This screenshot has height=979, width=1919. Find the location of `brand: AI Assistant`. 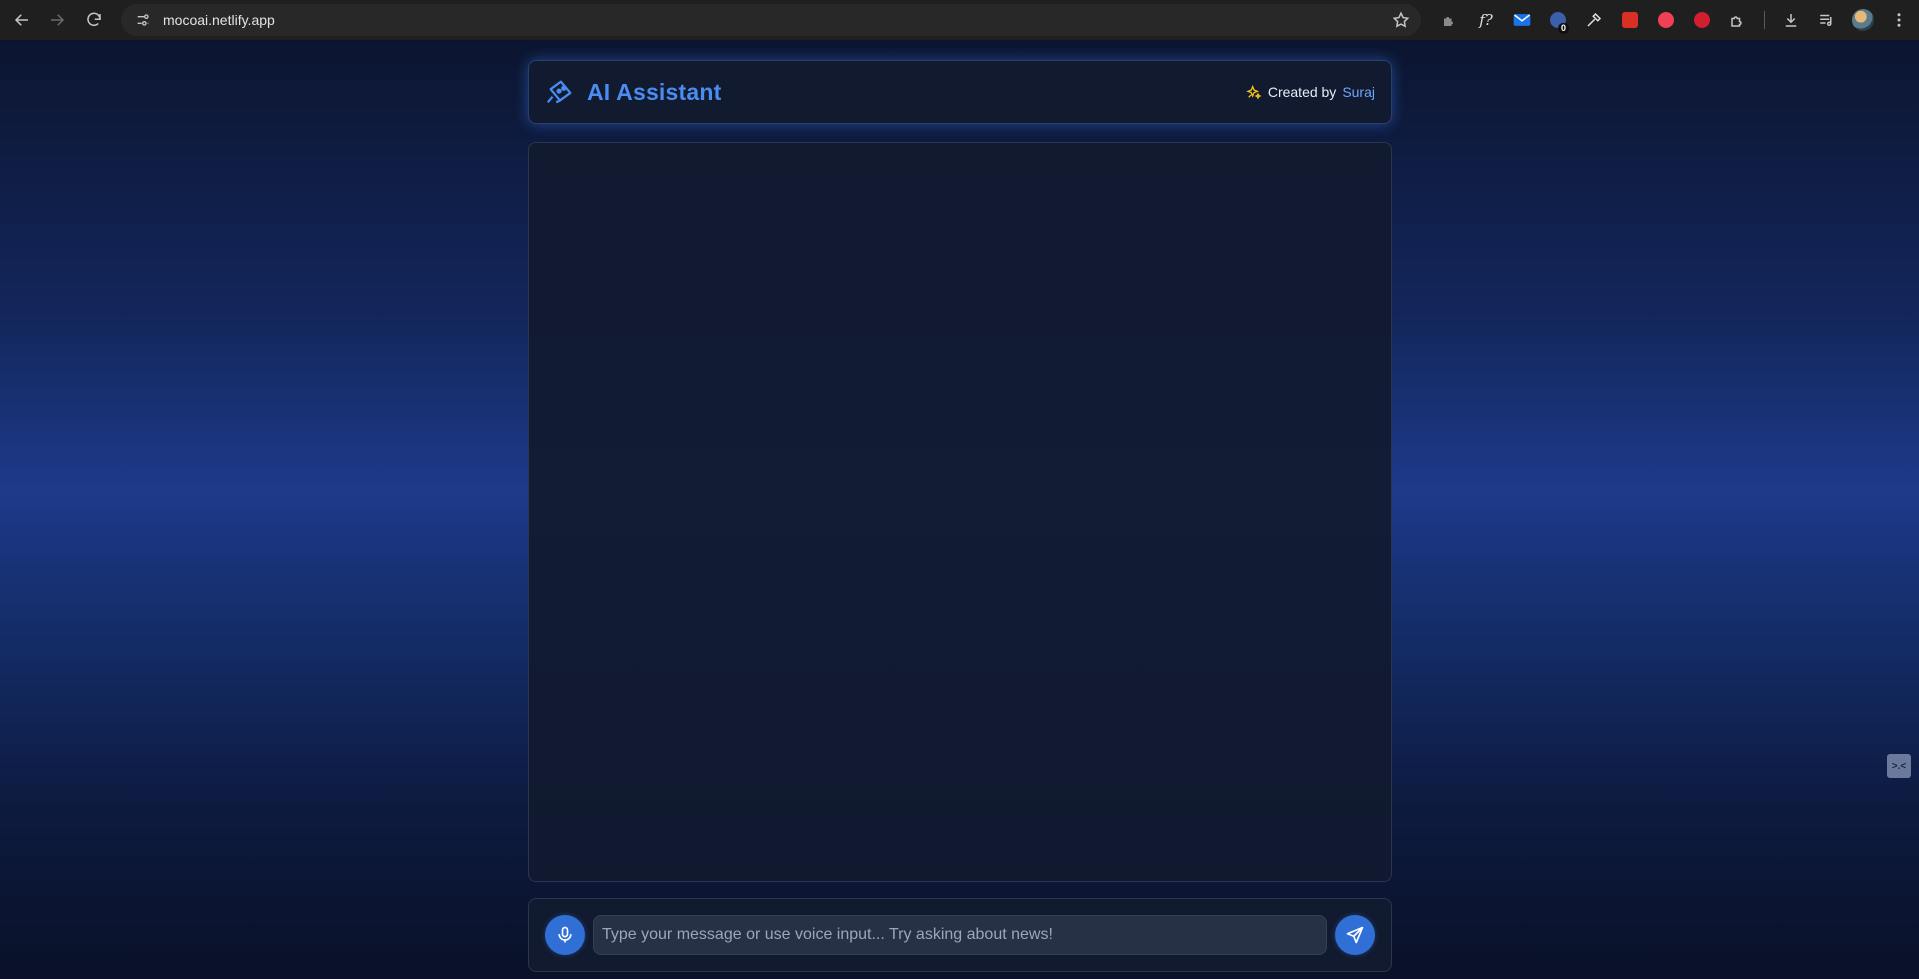

brand: AI Assistant is located at coordinates (633, 92).